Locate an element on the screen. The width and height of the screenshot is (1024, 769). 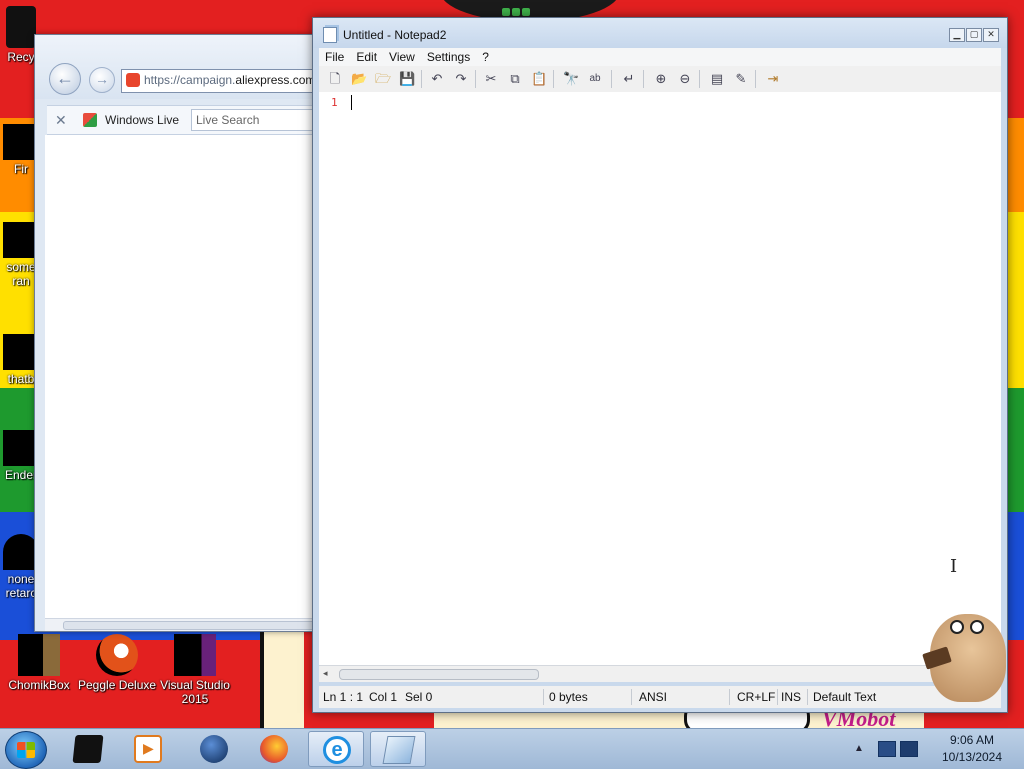
scroll-left-icon: ◂ is located at coordinates (325, 673).